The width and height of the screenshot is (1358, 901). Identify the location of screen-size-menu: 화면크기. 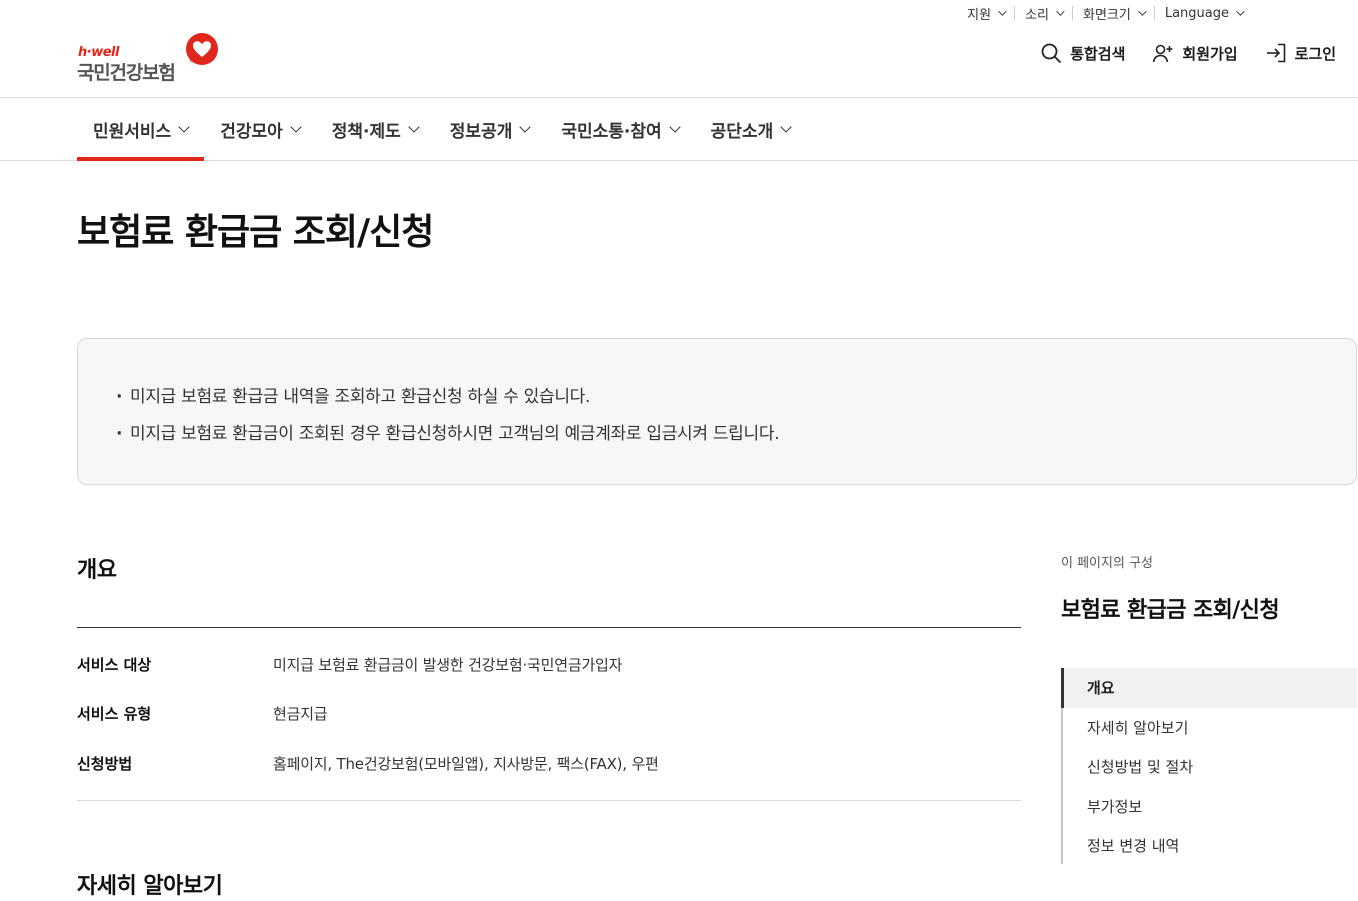
(1113, 13).